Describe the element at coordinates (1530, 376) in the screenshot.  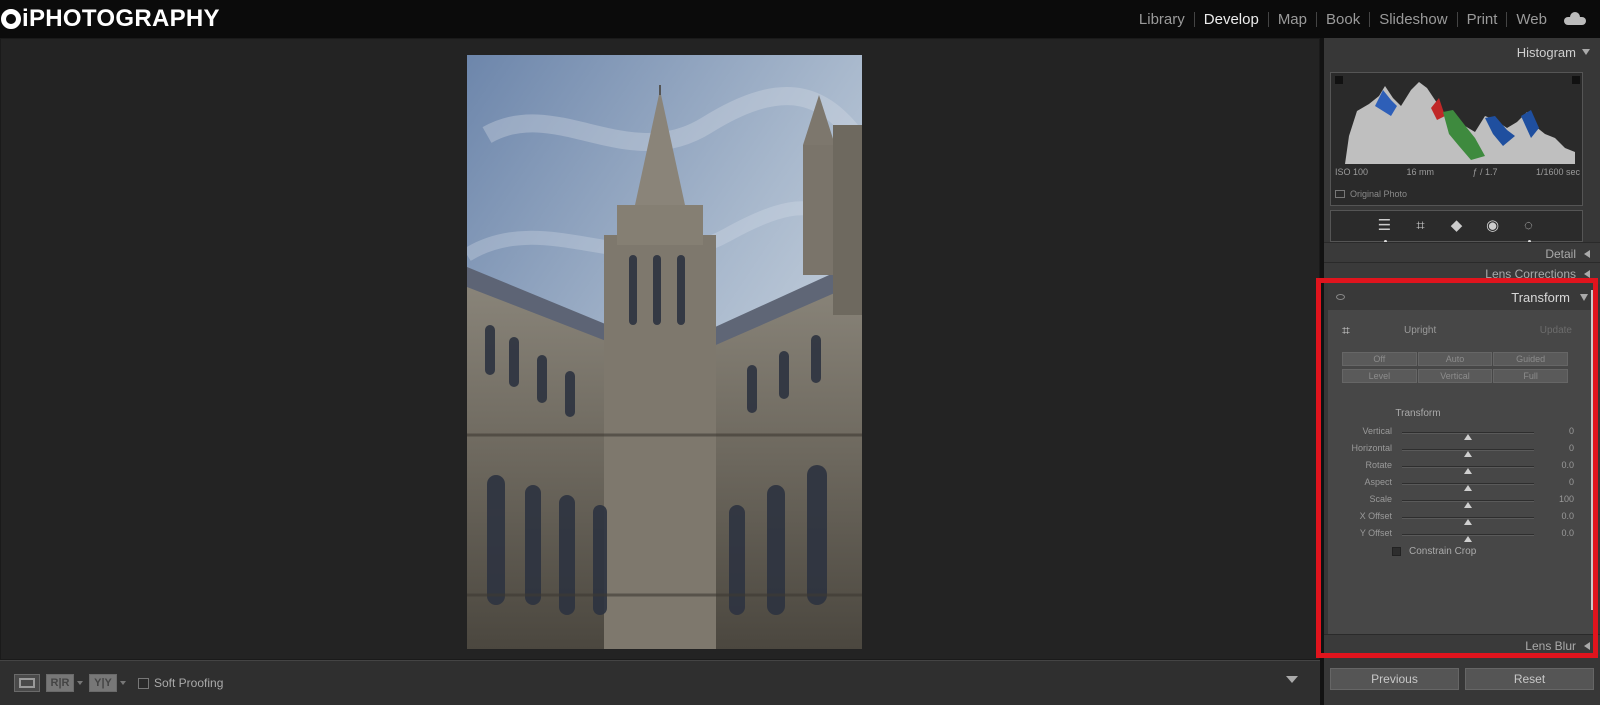
I see `upright-full-button: Full` at that location.